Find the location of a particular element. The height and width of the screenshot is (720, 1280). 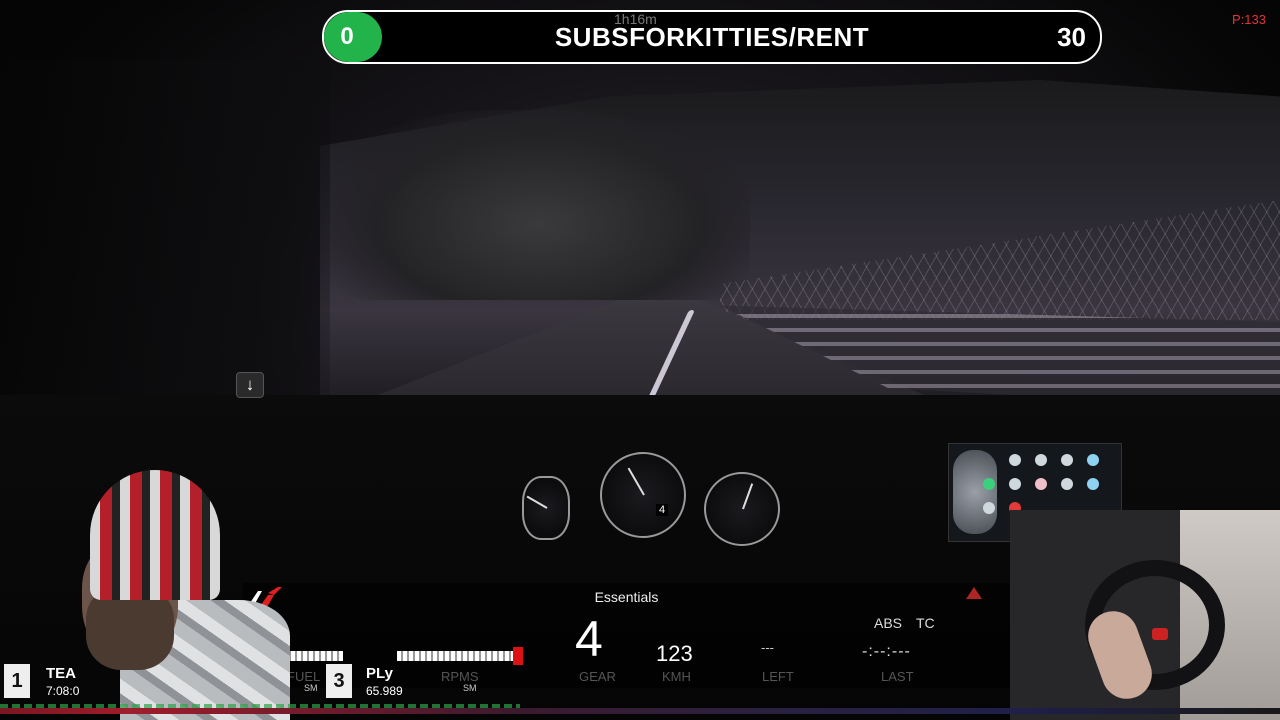

corner-counter: P:133 is located at coordinates (1249, 19).